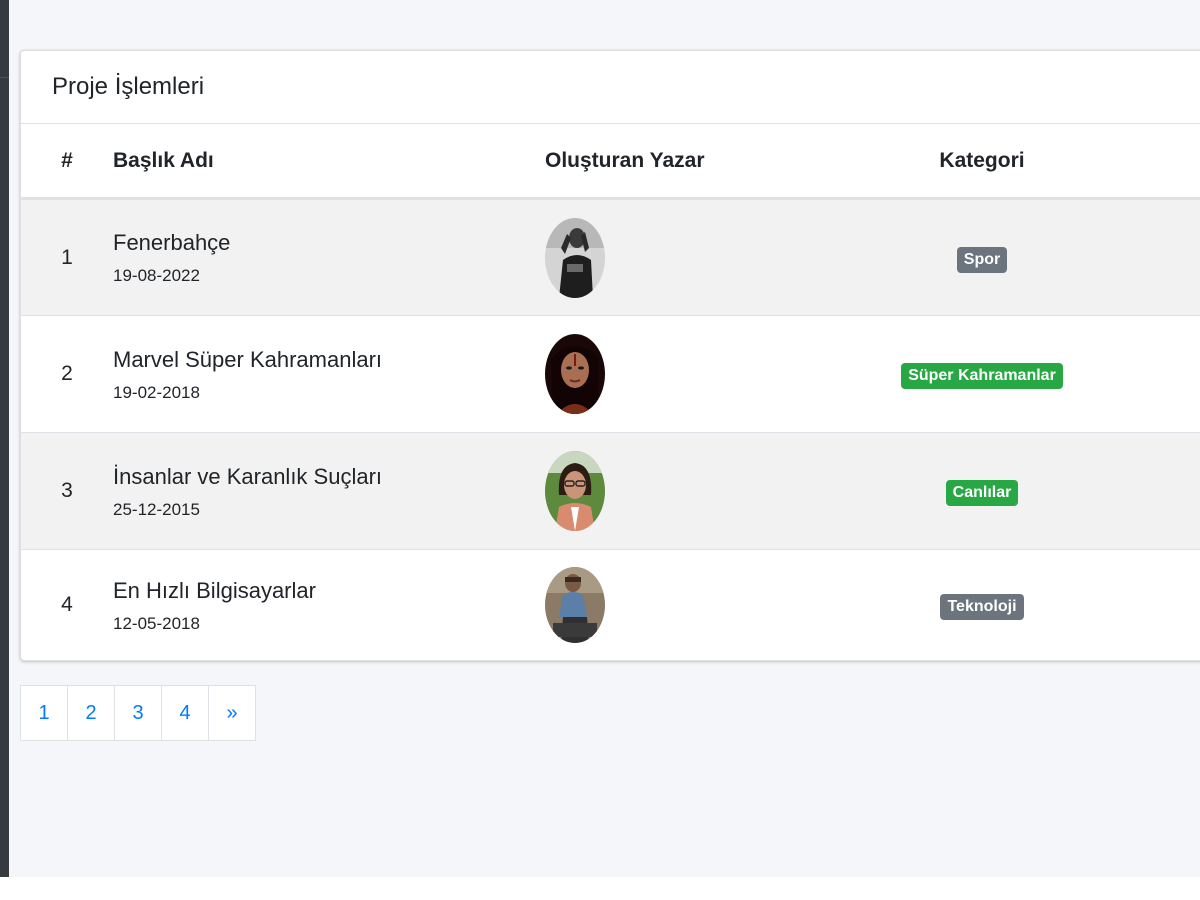 This screenshot has height=900, width=1200. What do you see at coordinates (67, 162) in the screenshot?
I see `header-number: #` at bounding box center [67, 162].